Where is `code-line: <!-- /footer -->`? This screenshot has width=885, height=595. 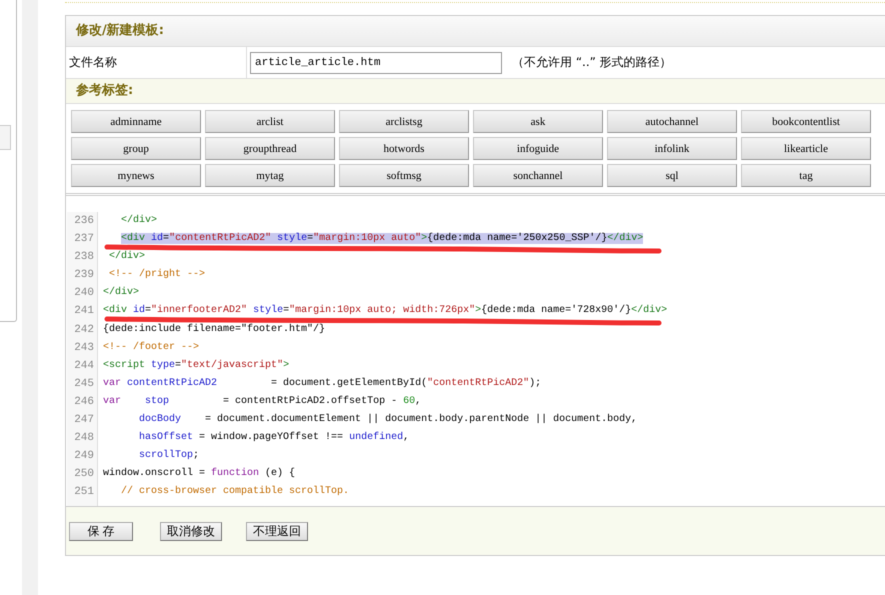
code-line: <!-- /footer --> is located at coordinates (151, 347).